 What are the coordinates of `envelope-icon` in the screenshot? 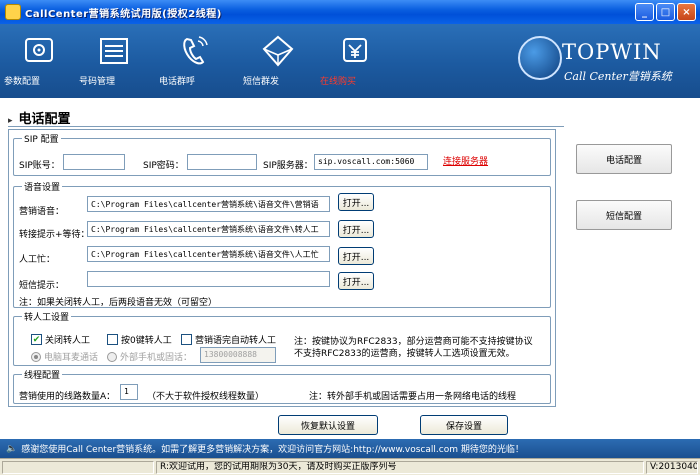 It's located at (278, 51).